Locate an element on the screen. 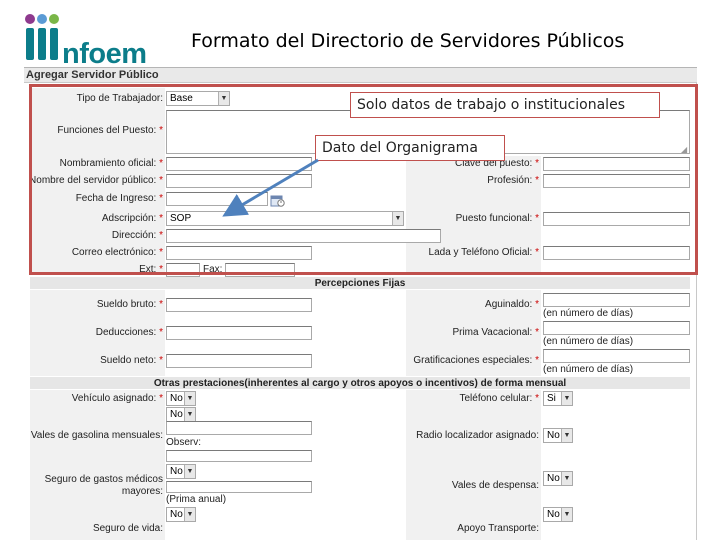 The height and width of the screenshot is (540, 720). telefono-celular-label: Teléfono celular: * is located at coordinates (499, 398).